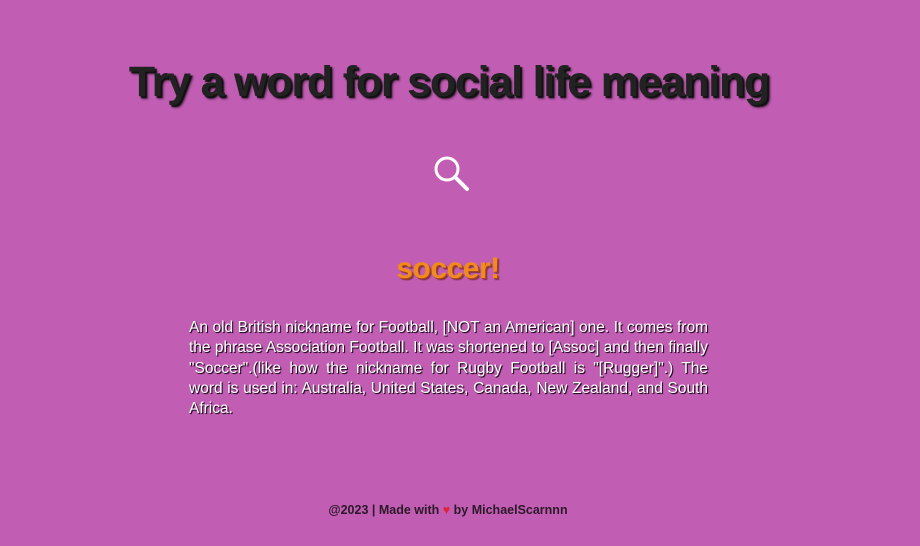  I want to click on footer: @2023 | Made with ♥ by MichaelScarnnn, so click(448, 510).